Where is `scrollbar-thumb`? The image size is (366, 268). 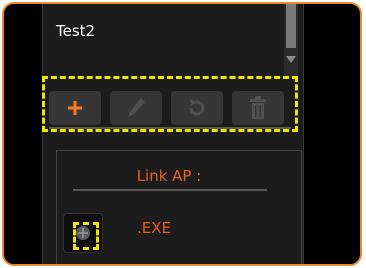
scrollbar-thumb is located at coordinates (291, 26).